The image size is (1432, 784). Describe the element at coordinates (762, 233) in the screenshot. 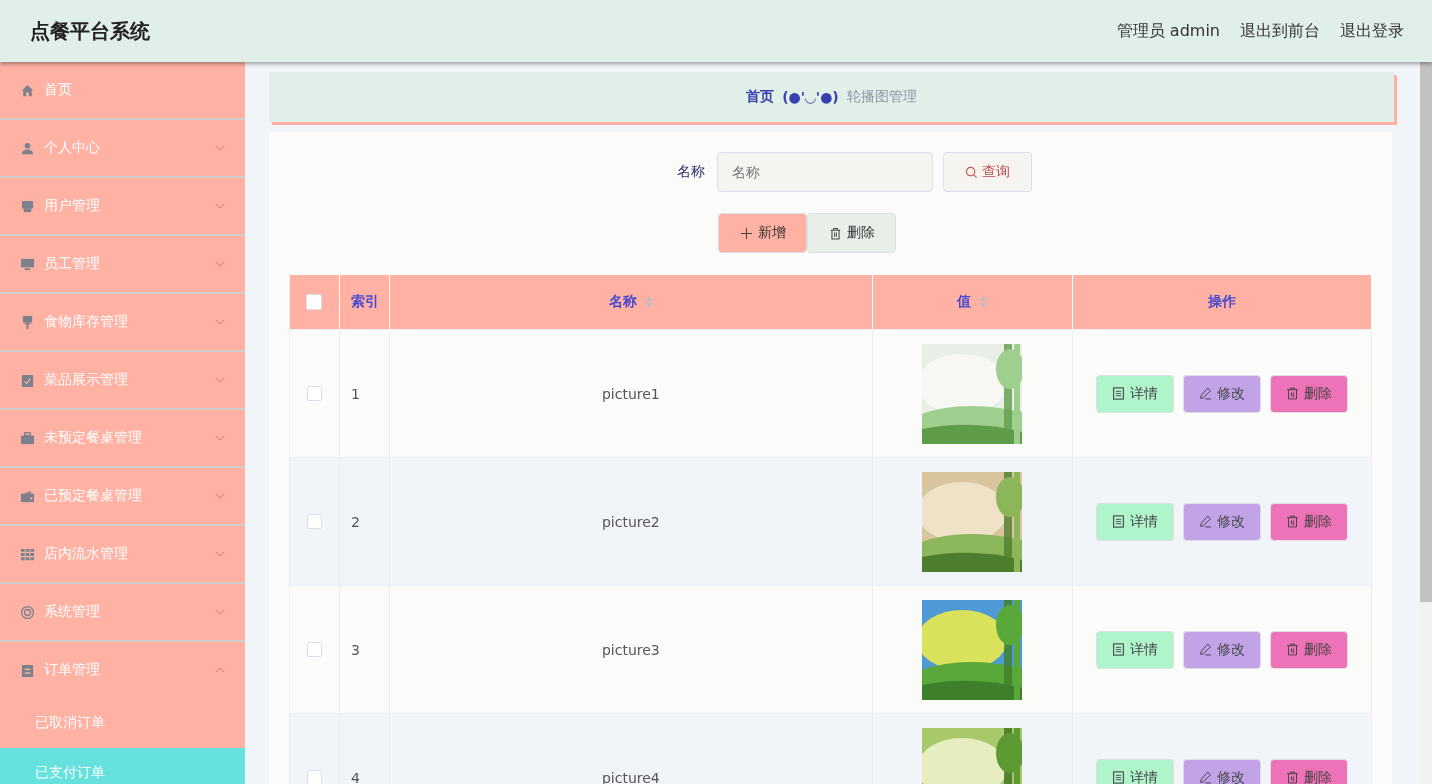

I see `add-button: 新增` at that location.